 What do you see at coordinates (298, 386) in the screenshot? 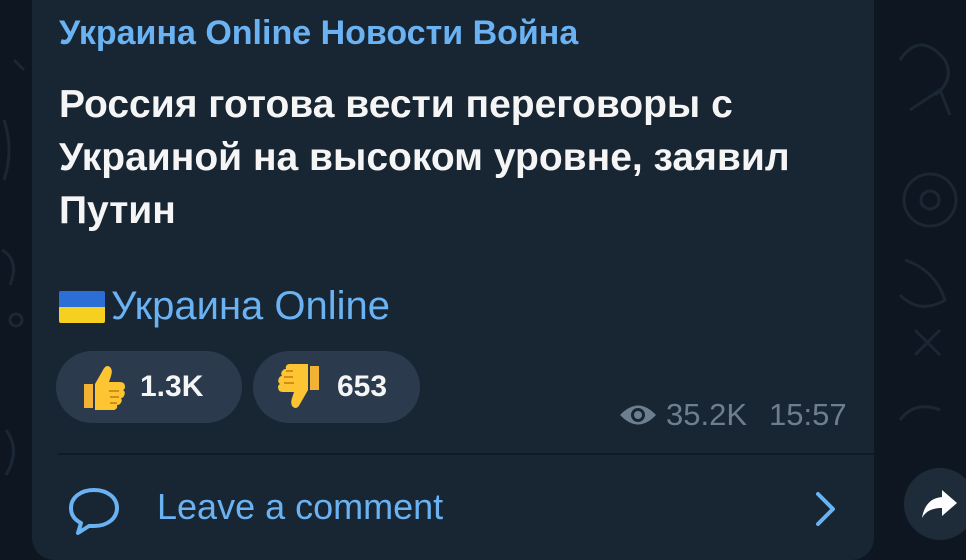
I see `thumbs-down-icon` at bounding box center [298, 386].